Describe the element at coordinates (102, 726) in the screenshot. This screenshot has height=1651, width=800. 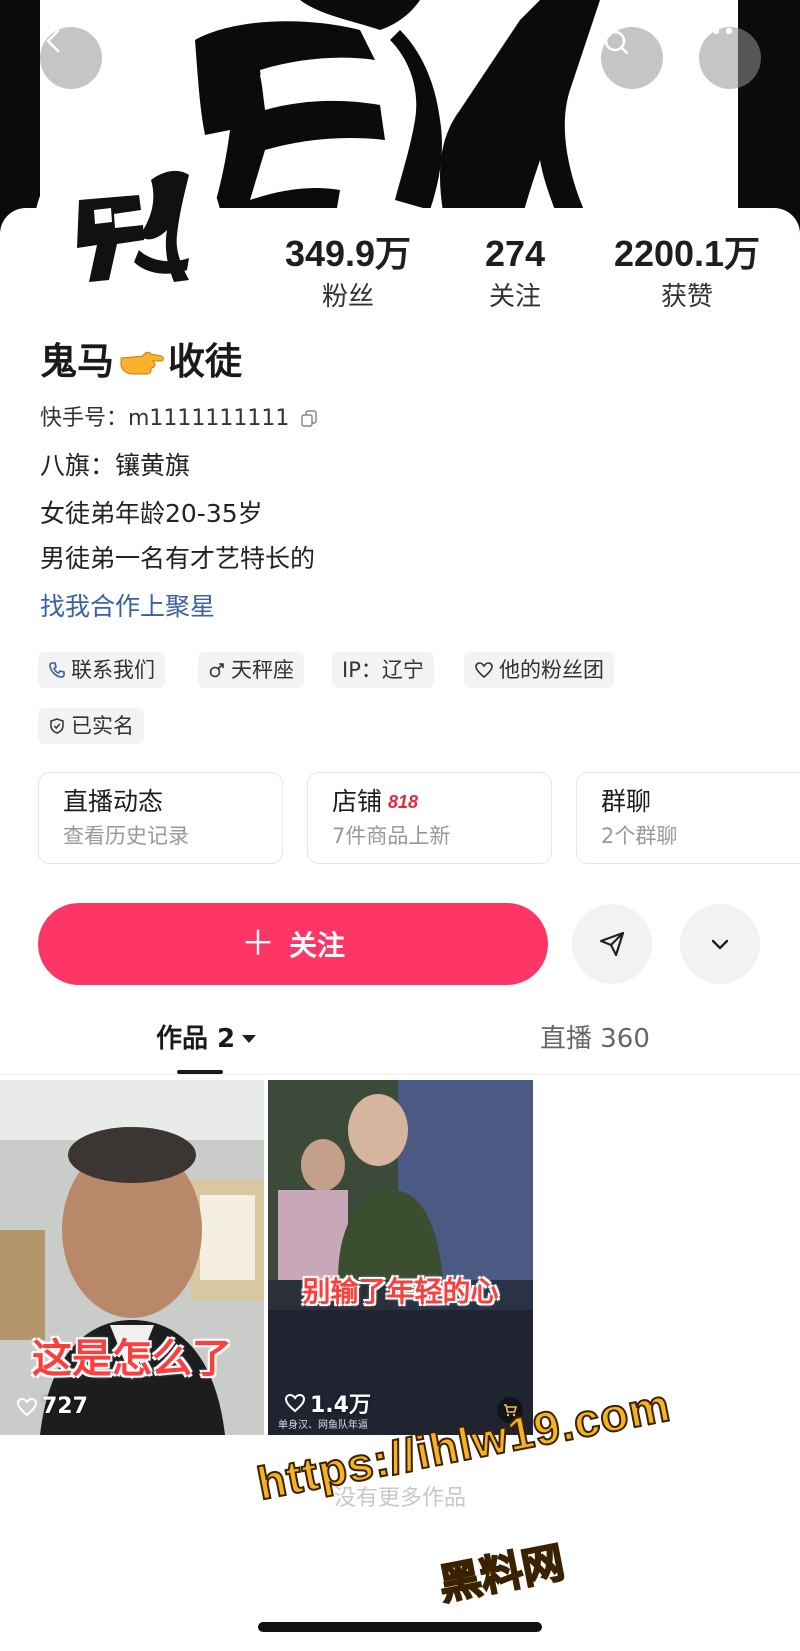
I see `tag-verified-label: 已实名` at that location.